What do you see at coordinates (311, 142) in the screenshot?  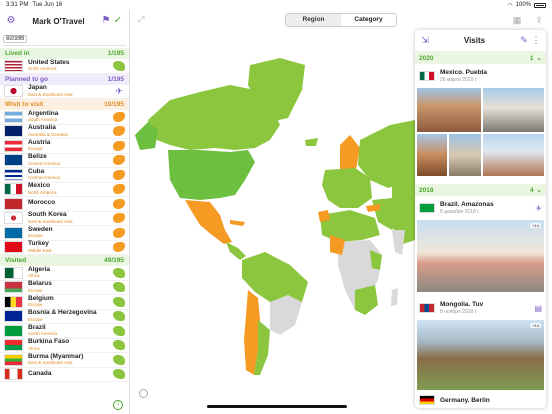 I see `map-iceland` at bounding box center [311, 142].